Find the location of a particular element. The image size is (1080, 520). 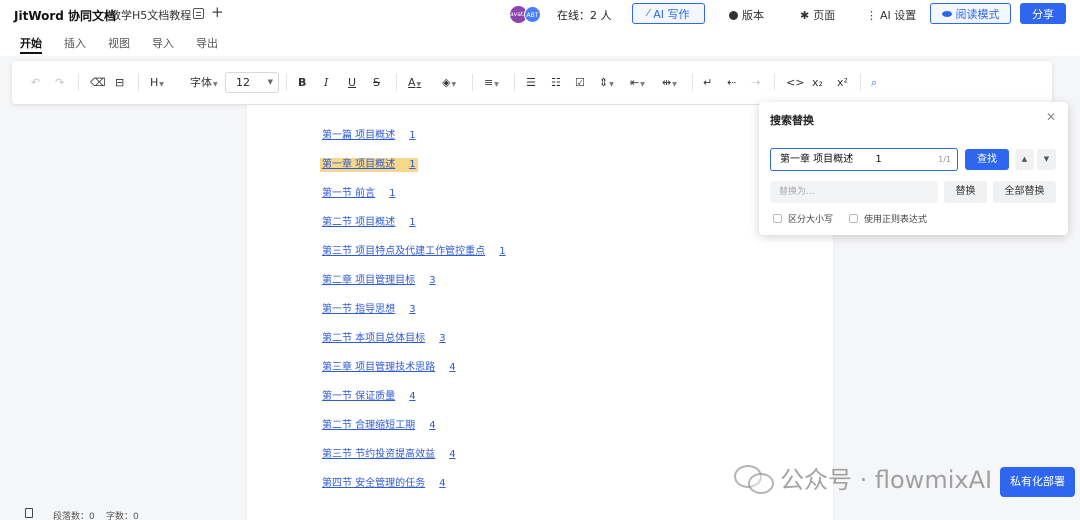

ordered-list-icon: ☷ is located at coordinates (556, 83).